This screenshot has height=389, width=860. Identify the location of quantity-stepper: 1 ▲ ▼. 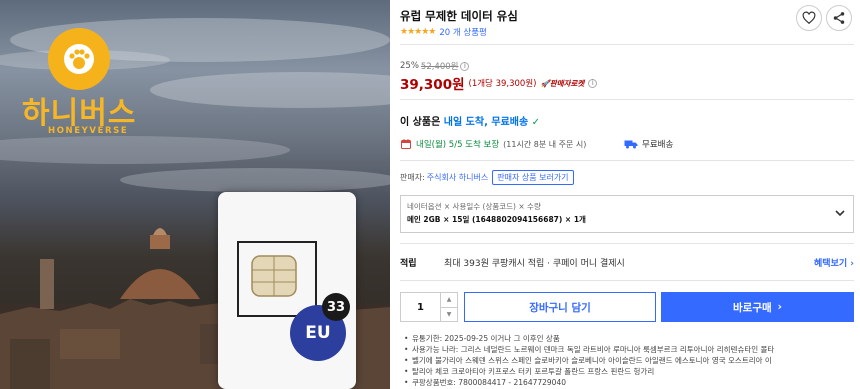
(429, 307).